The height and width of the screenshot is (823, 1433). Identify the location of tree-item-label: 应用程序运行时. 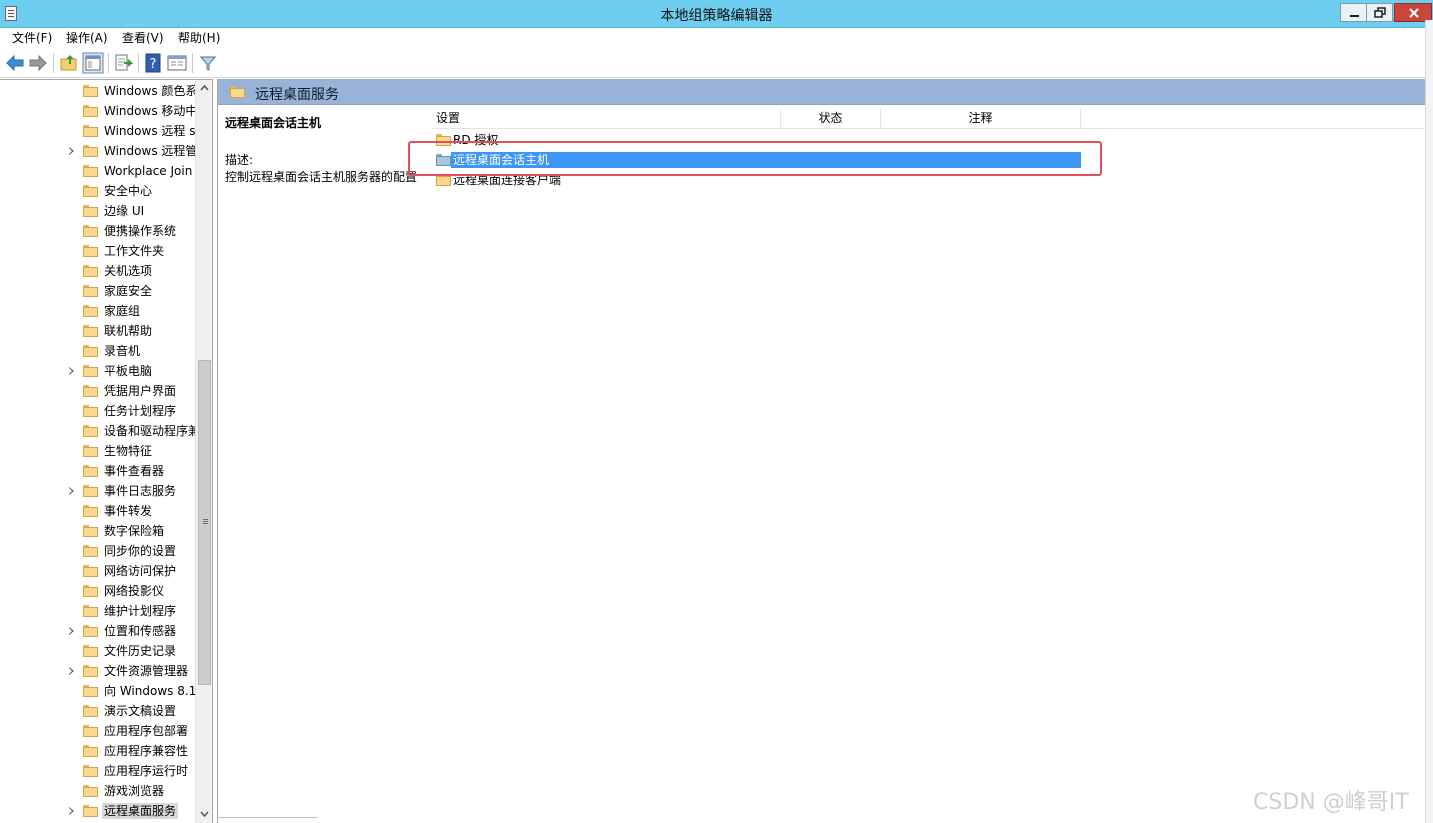
(146, 771).